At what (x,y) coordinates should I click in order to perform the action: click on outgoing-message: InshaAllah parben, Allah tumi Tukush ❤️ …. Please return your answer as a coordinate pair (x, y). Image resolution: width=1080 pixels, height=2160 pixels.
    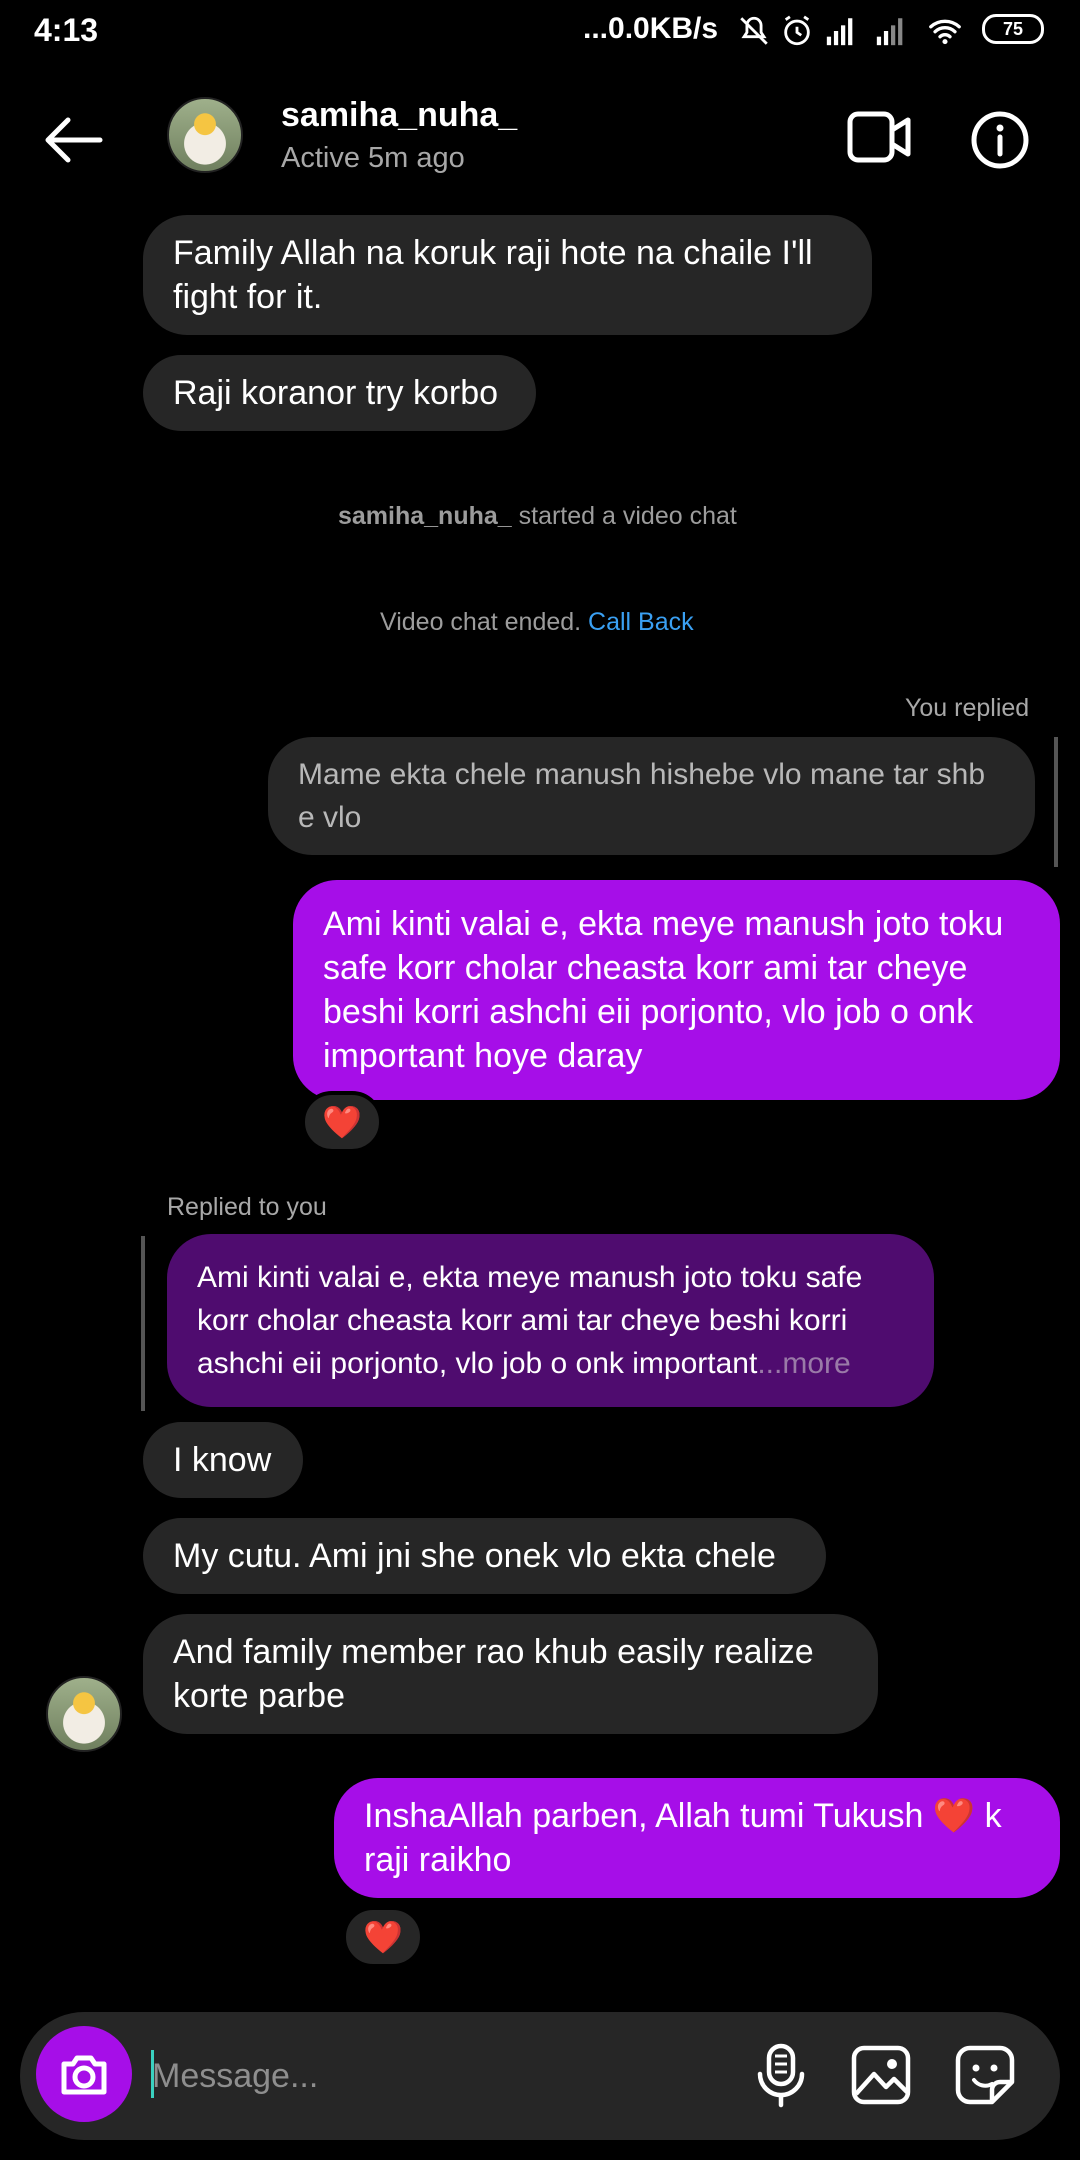
    Looking at the image, I should click on (697, 1838).